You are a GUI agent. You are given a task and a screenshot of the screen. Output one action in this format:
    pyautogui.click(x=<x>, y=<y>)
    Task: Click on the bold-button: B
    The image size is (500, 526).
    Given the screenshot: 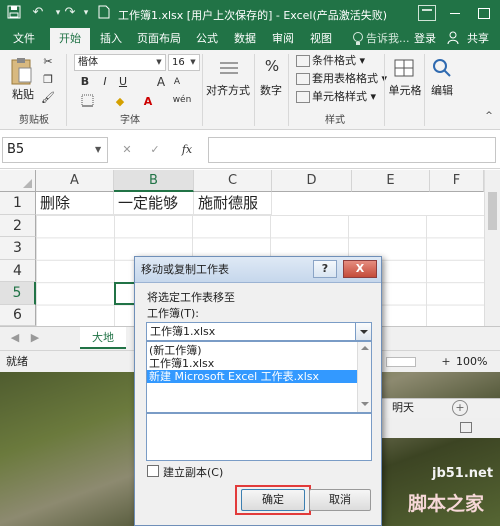 What is the action you would take?
    pyautogui.click(x=85, y=82)
    